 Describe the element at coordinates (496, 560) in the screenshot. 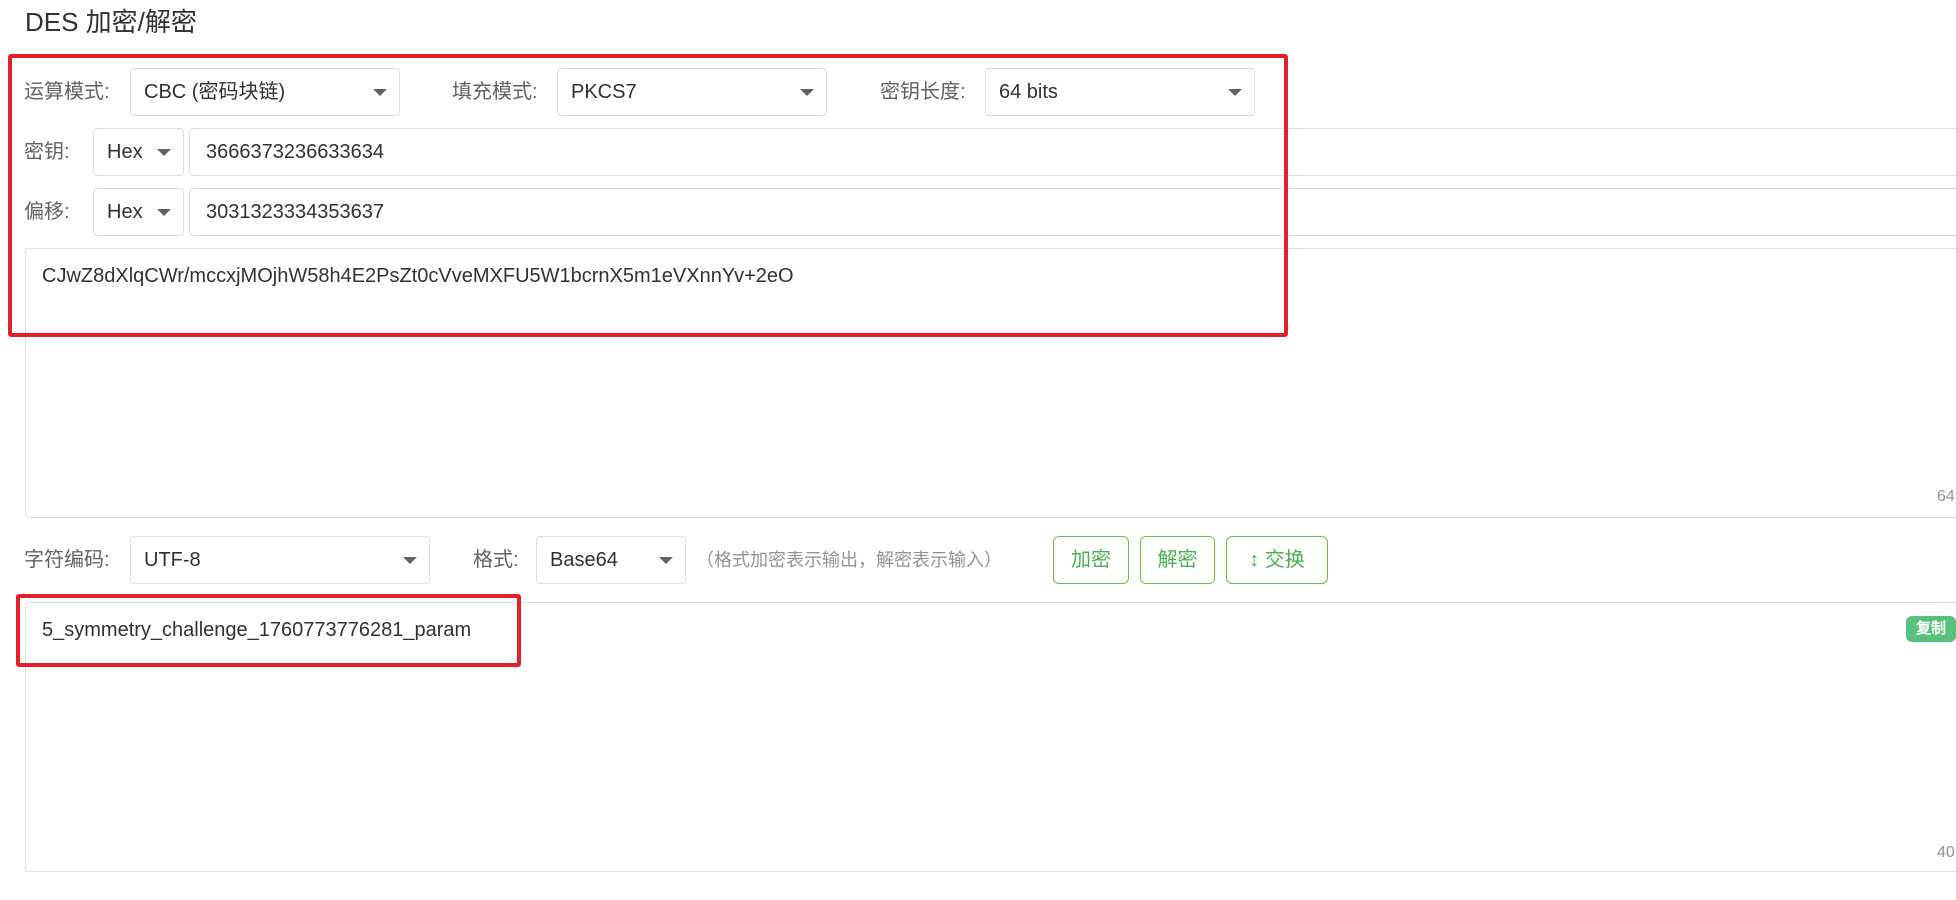

I see `format-label: 格式:` at that location.